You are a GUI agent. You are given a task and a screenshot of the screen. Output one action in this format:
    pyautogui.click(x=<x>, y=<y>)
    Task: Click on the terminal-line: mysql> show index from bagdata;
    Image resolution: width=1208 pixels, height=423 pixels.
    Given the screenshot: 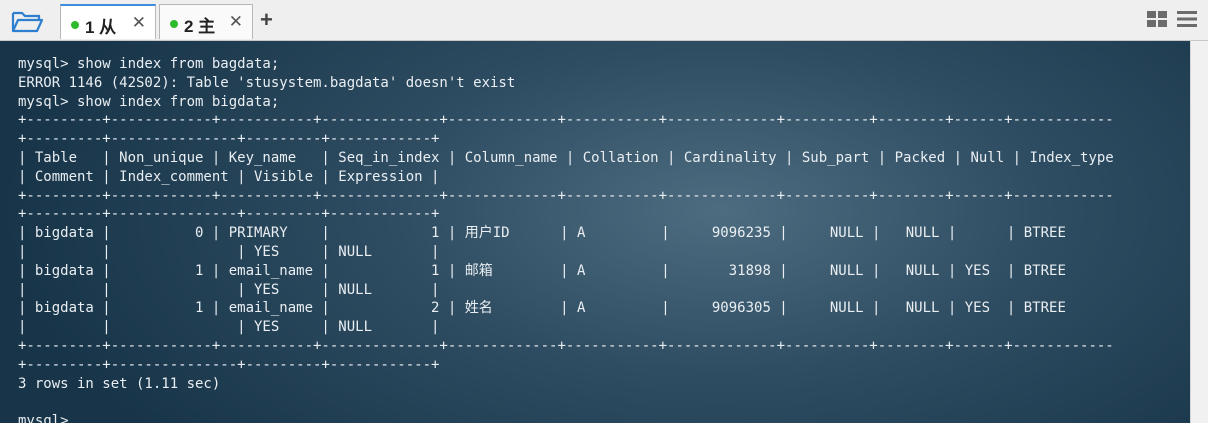 What is the action you would take?
    pyautogui.click(x=149, y=64)
    